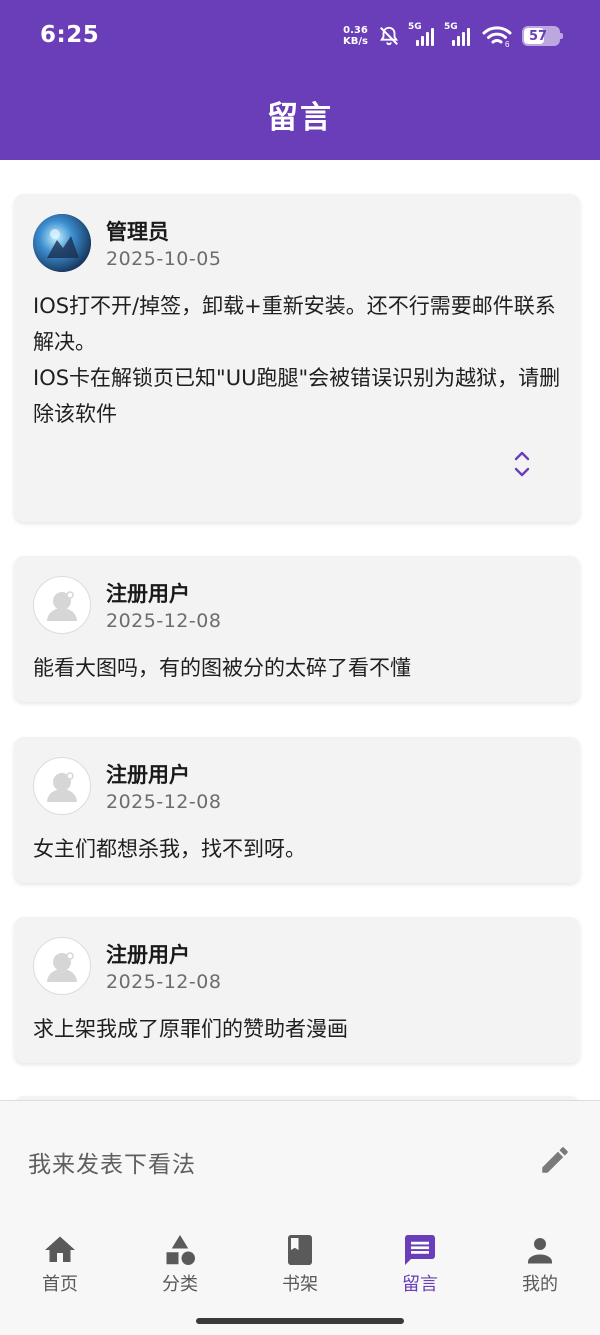 Image resolution: width=600 pixels, height=1335 pixels. Describe the element at coordinates (60, 1249) in the screenshot. I see `home-icon` at that location.